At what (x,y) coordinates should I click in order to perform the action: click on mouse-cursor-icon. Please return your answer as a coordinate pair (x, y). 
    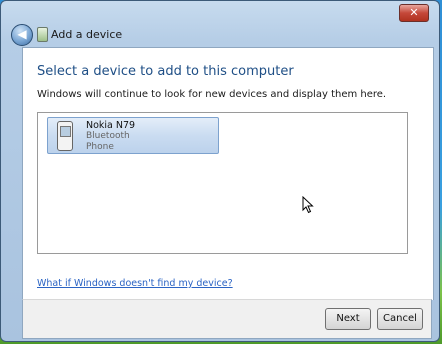
    Looking at the image, I should click on (308, 205).